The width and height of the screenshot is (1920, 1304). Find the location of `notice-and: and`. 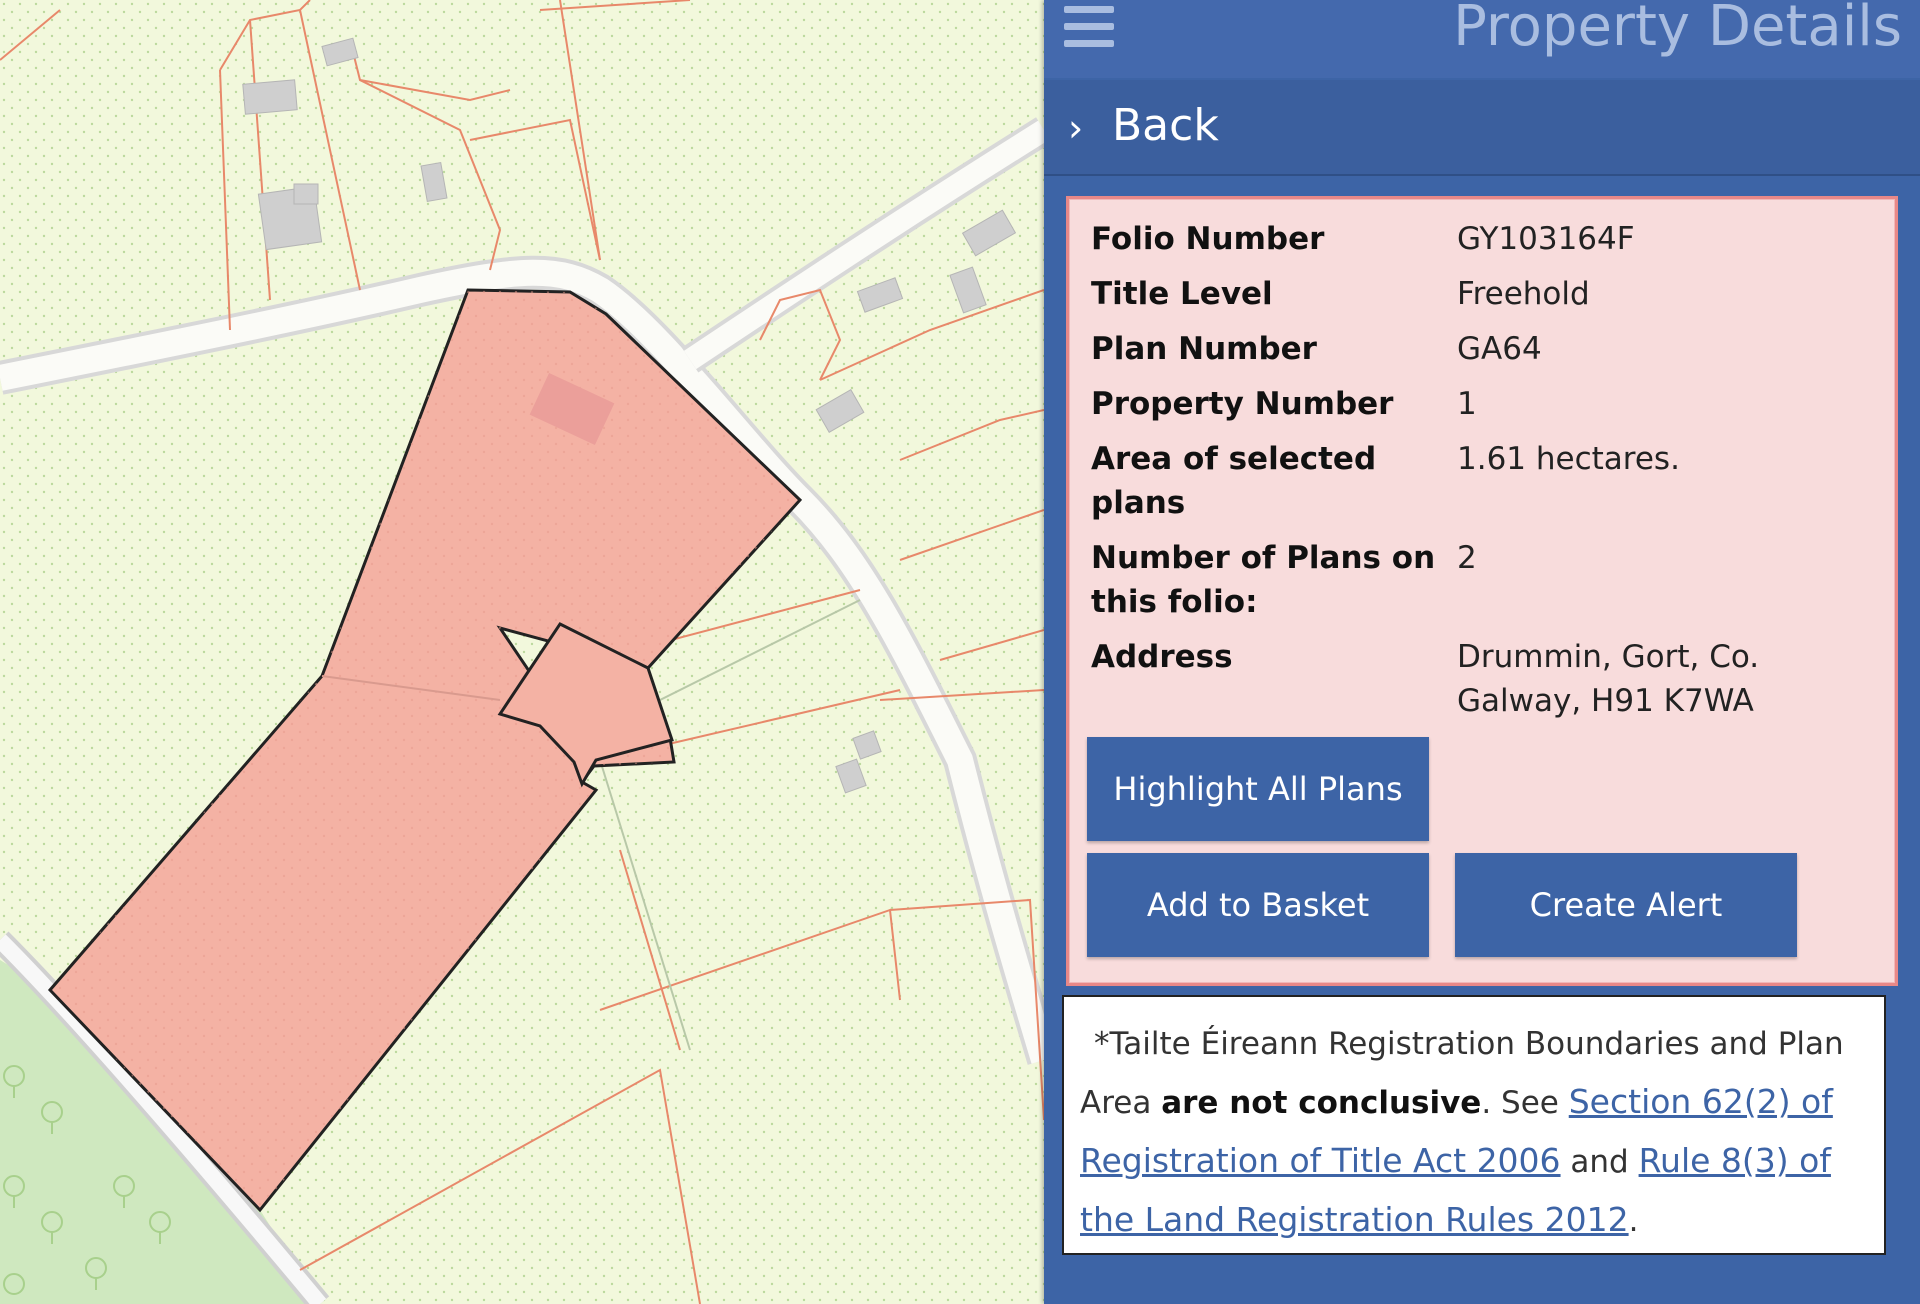

notice-and: and is located at coordinates (1599, 1162).